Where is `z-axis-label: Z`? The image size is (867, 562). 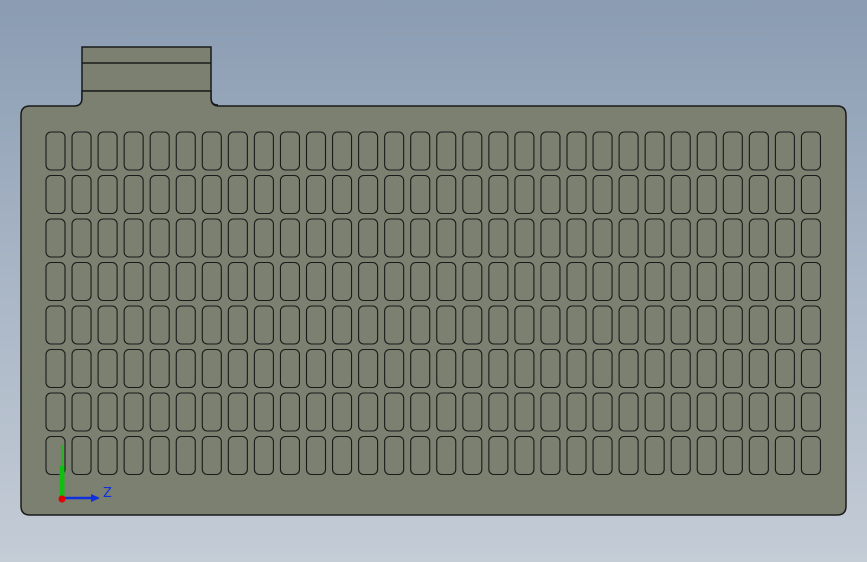
z-axis-label: Z is located at coordinates (107, 493).